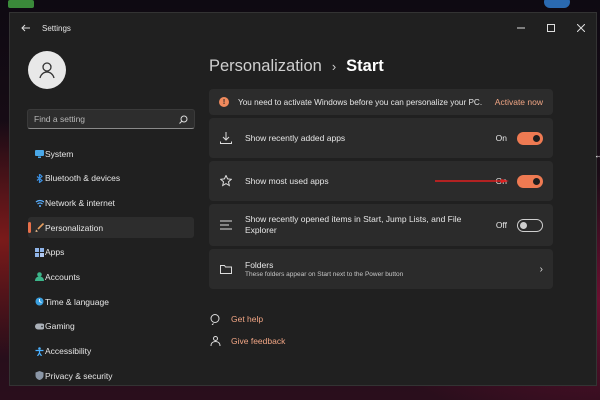  Describe the element at coordinates (55, 252) in the screenshot. I see `sidebar-item-label: Apps` at that location.